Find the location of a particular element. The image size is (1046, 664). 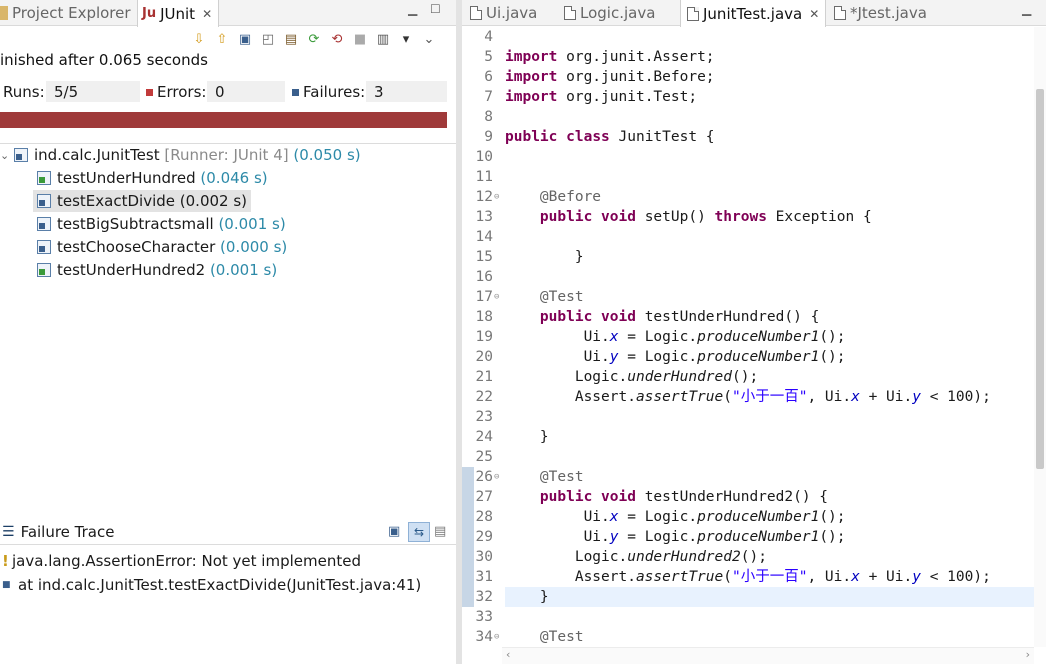

errors-counter: Errors: is located at coordinates (176, 92).